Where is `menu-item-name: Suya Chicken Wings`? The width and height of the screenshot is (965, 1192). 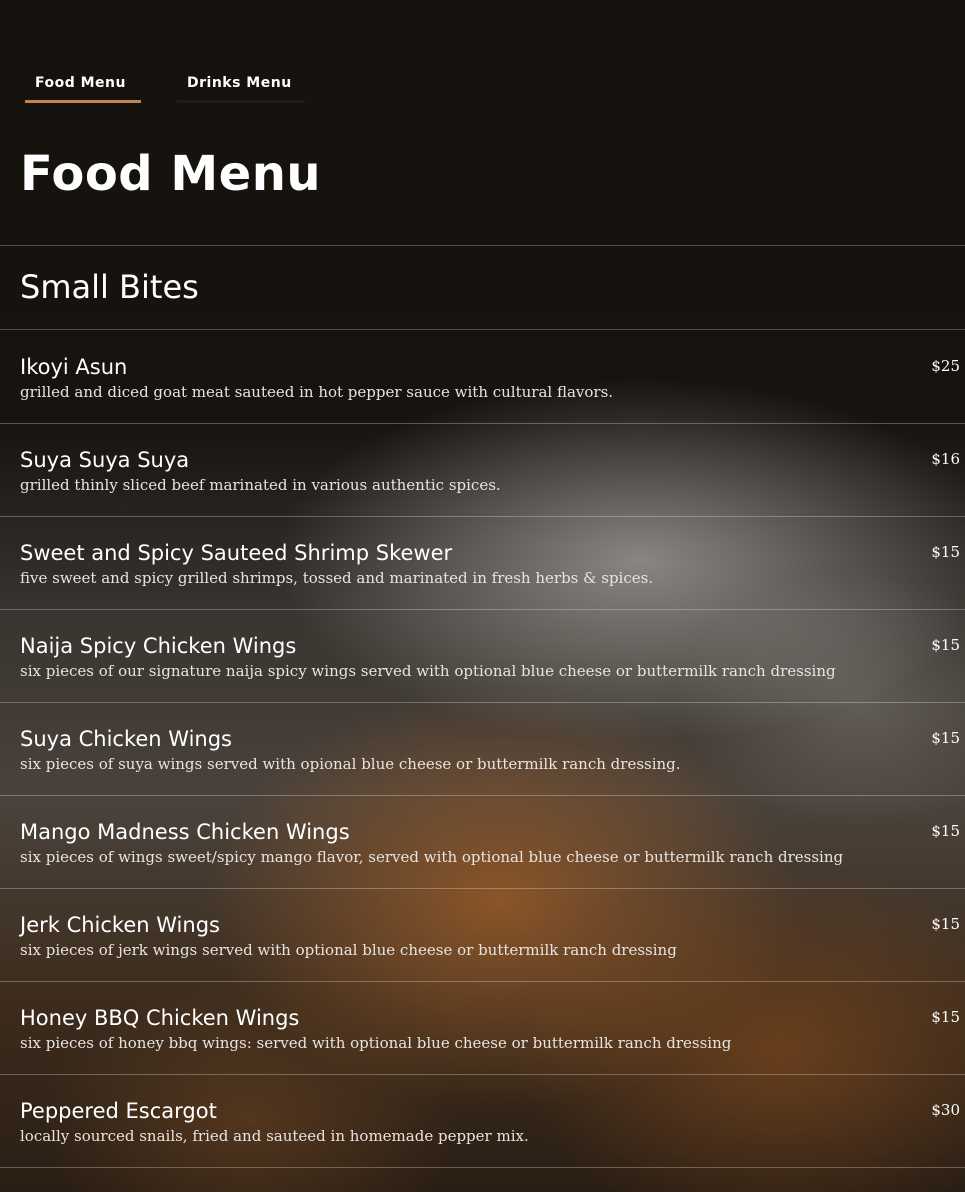 menu-item-name: Suya Chicken Wings is located at coordinates (126, 739).